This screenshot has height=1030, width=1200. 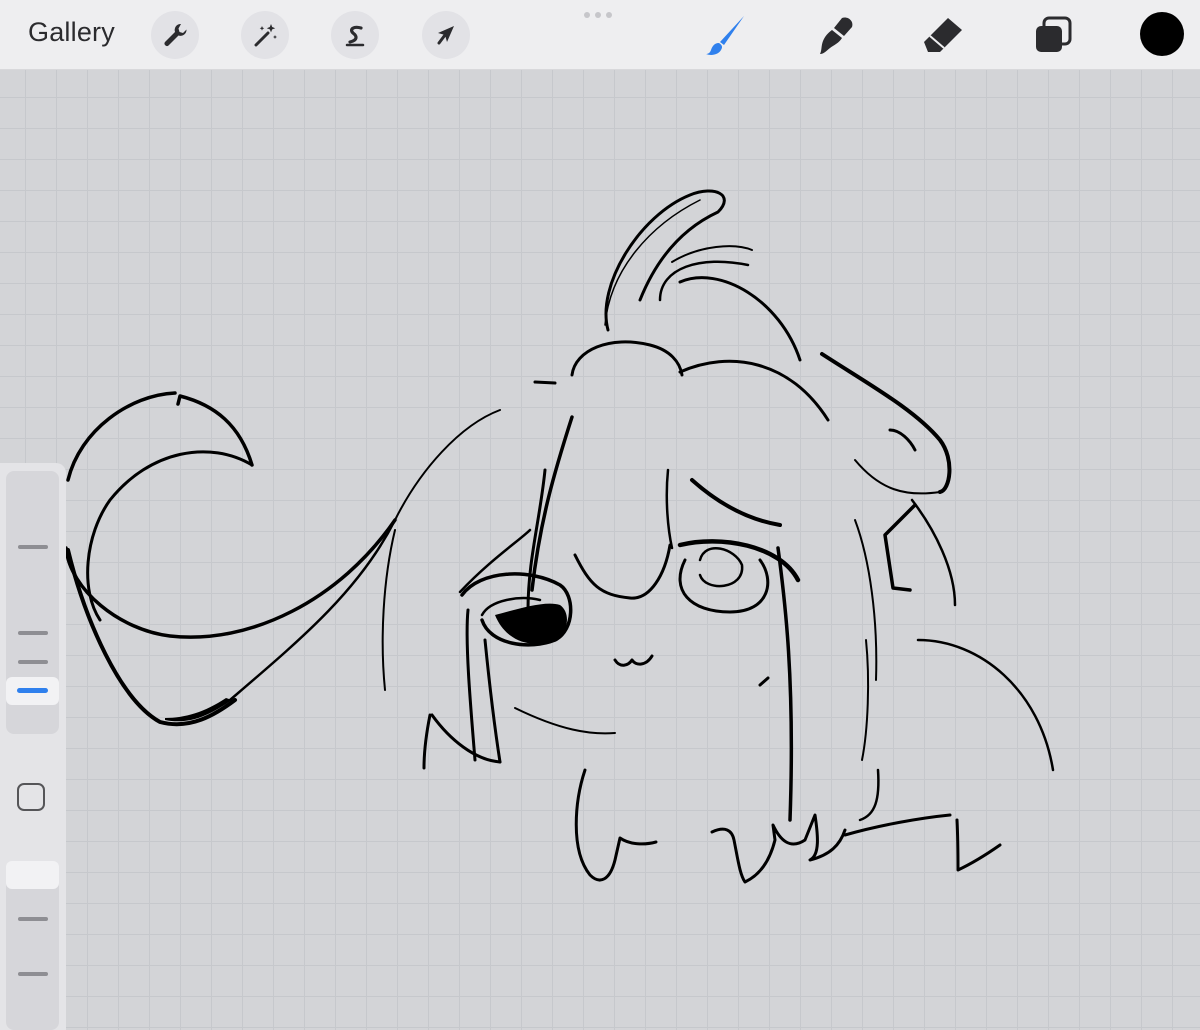 I want to click on left-sidebar, so click(x=33, y=746).